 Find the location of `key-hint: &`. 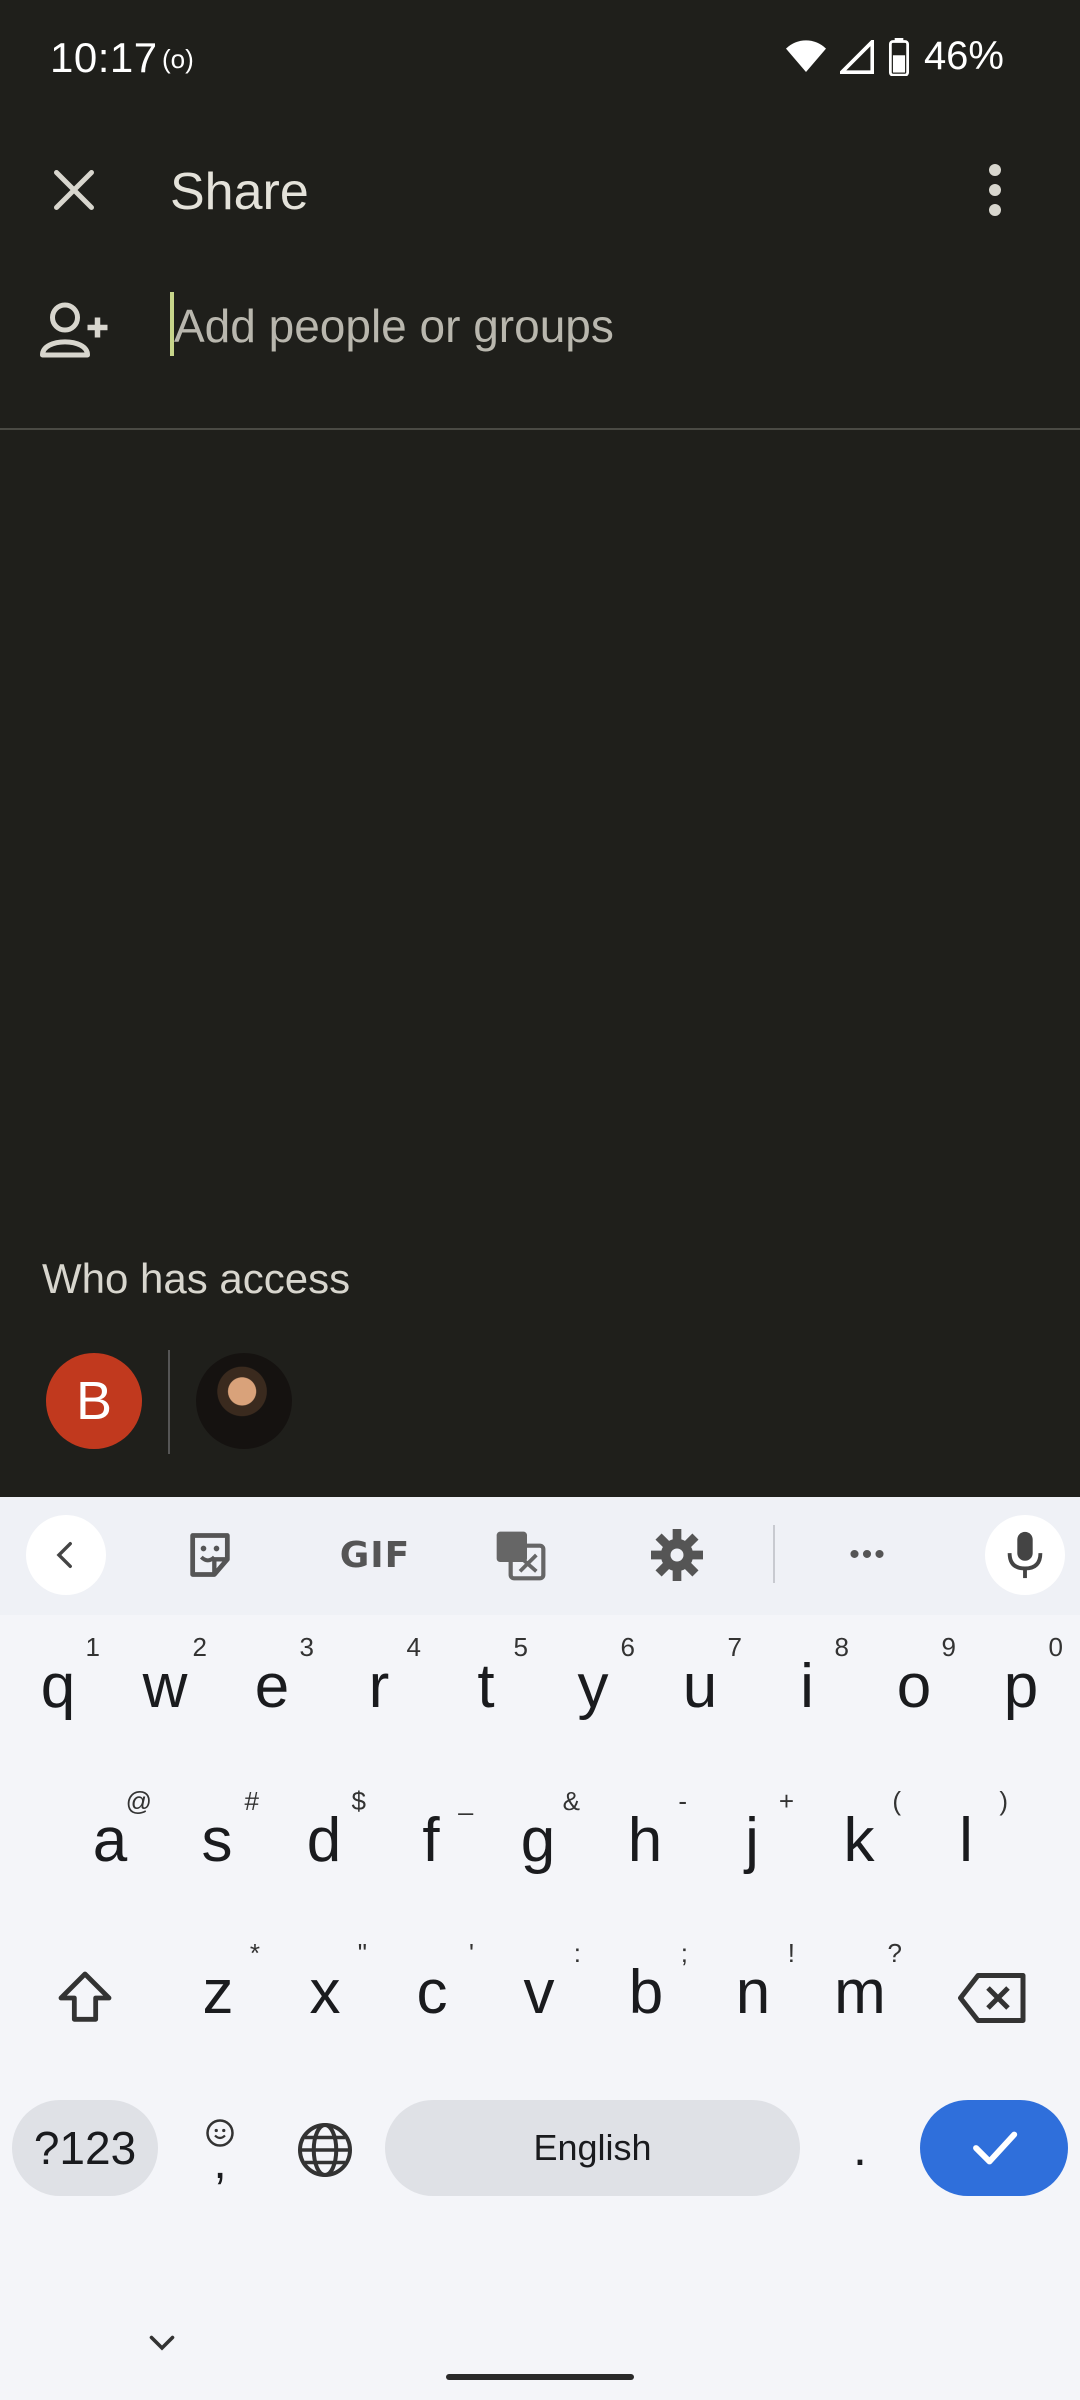

key-hint: & is located at coordinates (571, 1801).